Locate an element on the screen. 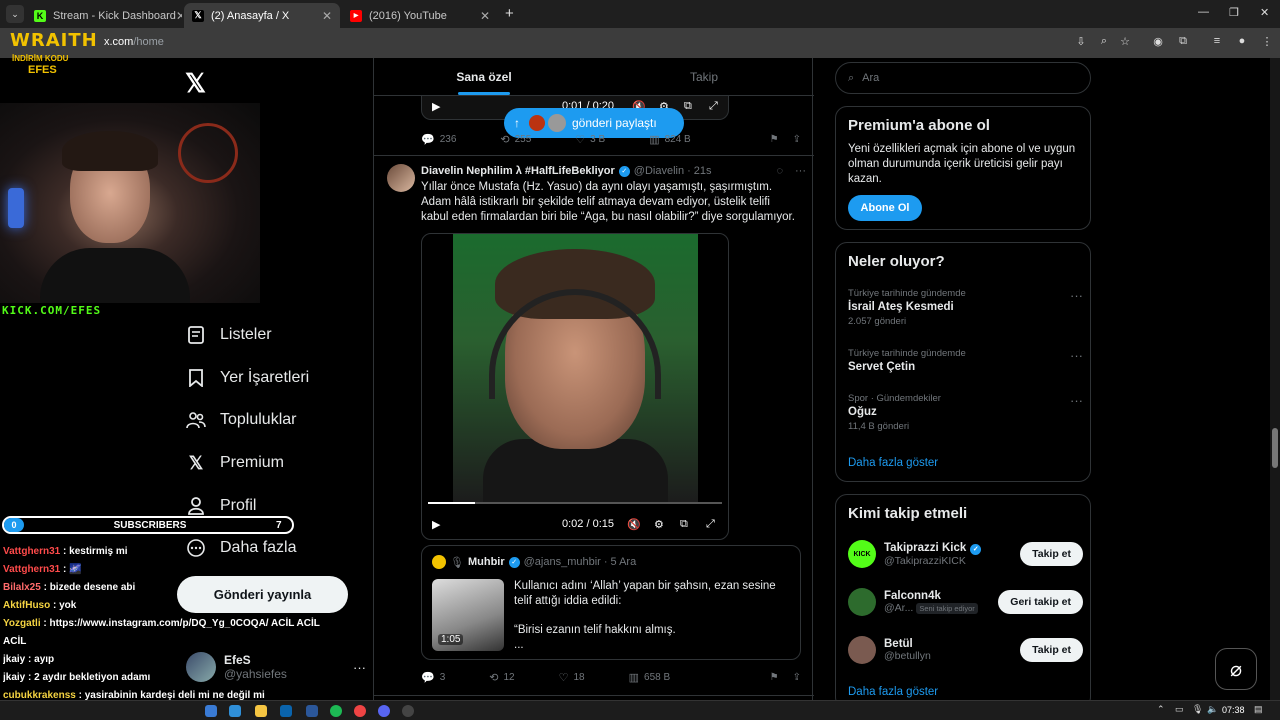  subscribe-button: Abone Ol is located at coordinates (885, 208).